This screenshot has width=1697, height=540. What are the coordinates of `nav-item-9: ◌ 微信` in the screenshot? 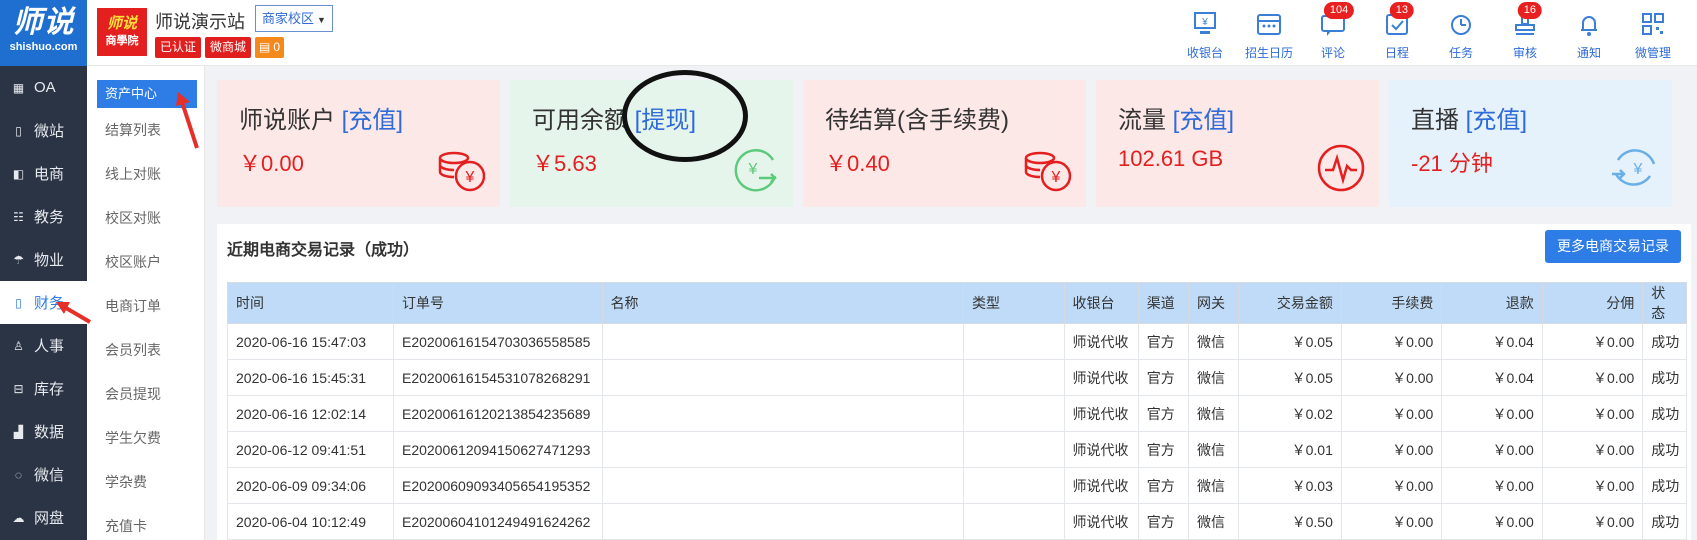 It's located at (43, 474).